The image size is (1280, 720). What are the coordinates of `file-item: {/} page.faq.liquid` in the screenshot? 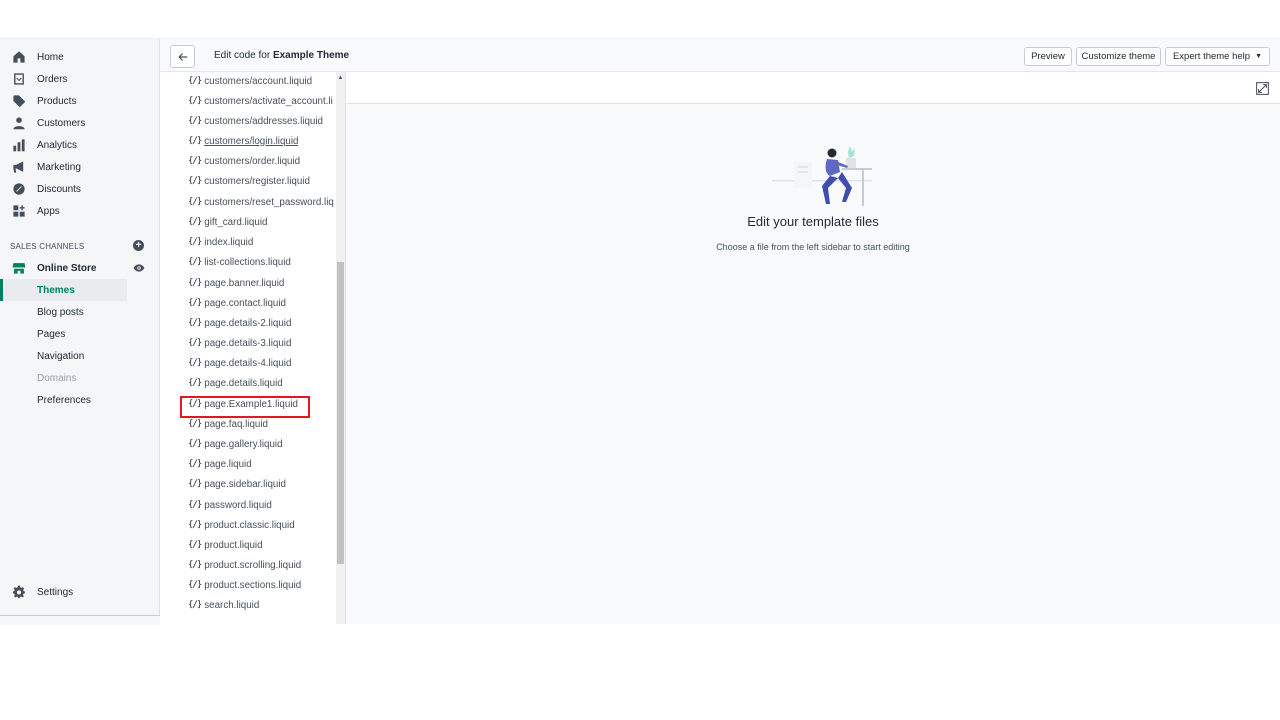 It's located at (228, 424).